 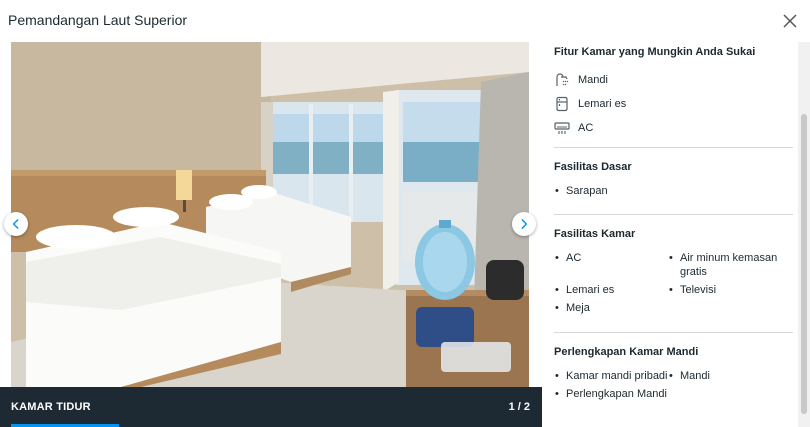 I want to click on list-item: Sarapan, so click(x=673, y=191).